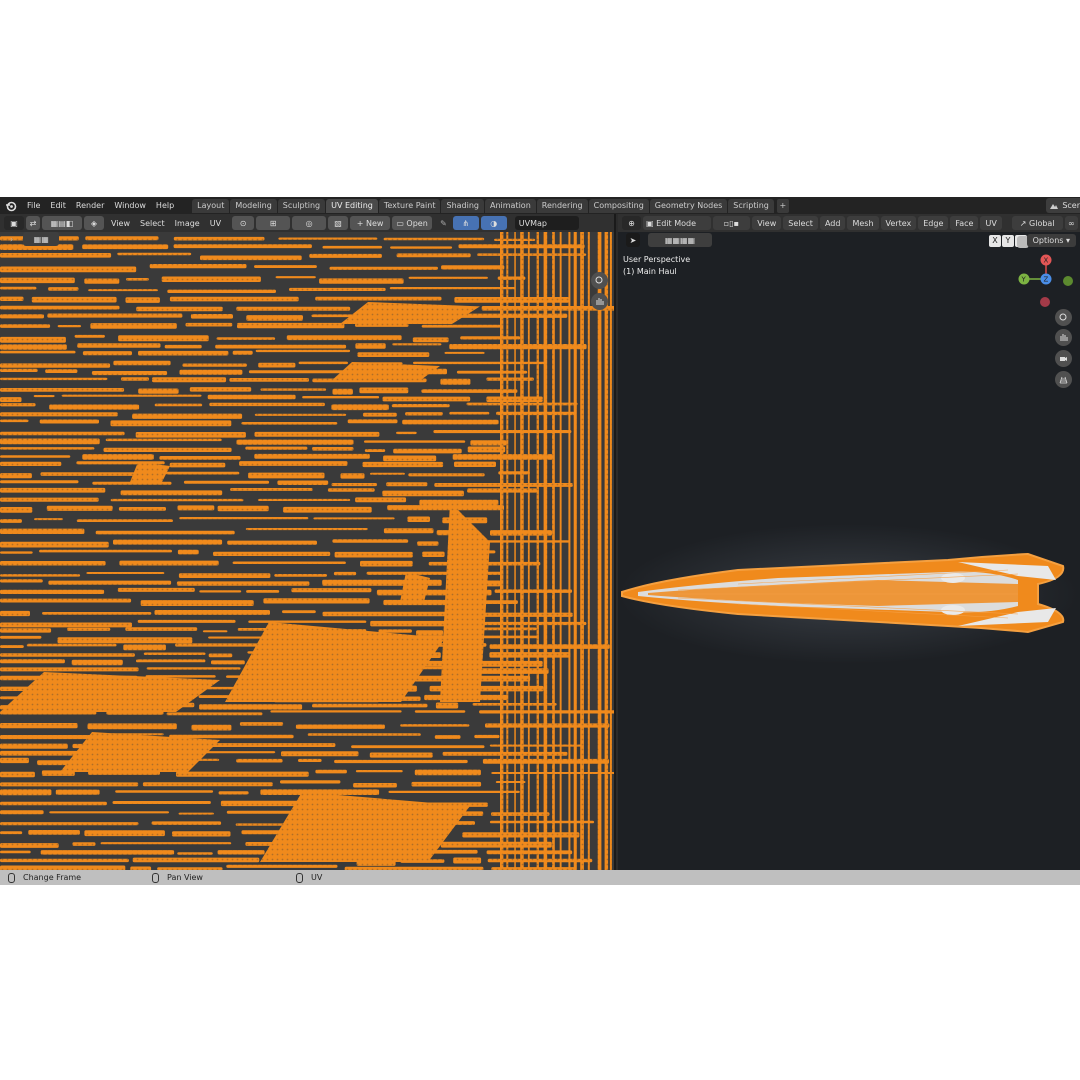 Image resolution: width=1080 pixels, height=1080 pixels. Describe the element at coordinates (120, 223) in the screenshot. I see `uv-menu-view: View` at that location.